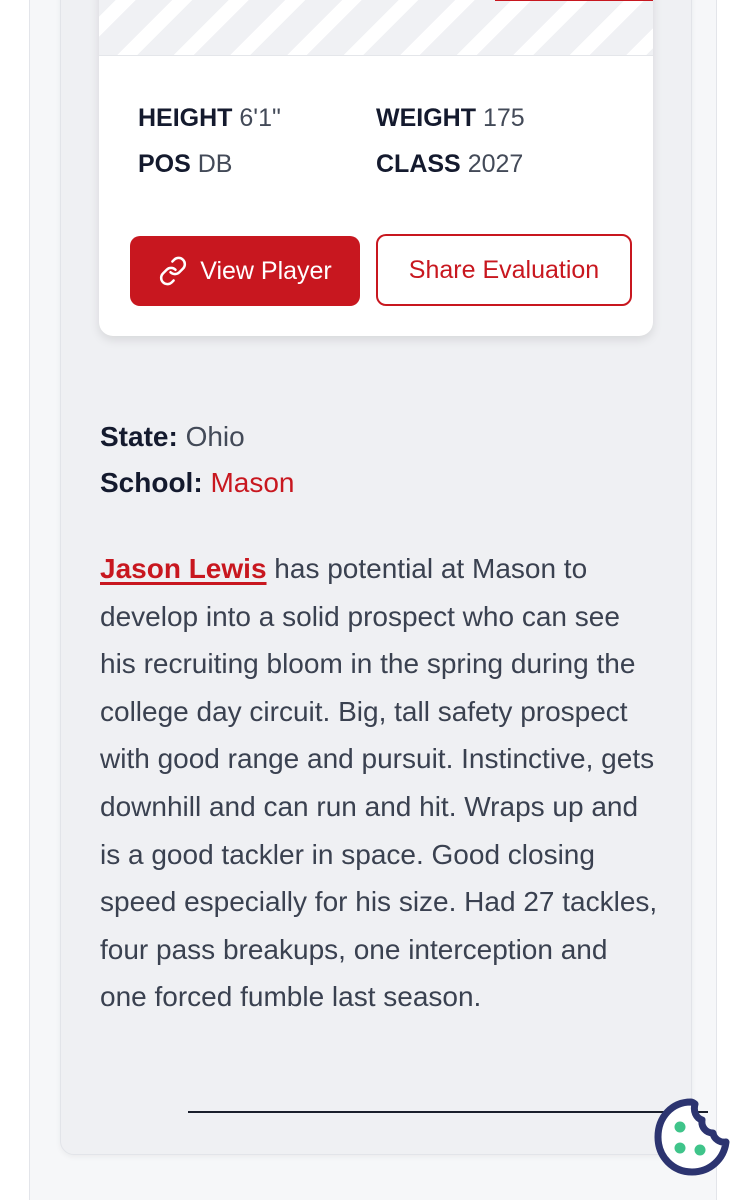 The image size is (752, 1200). Describe the element at coordinates (164, 164) in the screenshot. I see `stat-position-label: POS` at that location.